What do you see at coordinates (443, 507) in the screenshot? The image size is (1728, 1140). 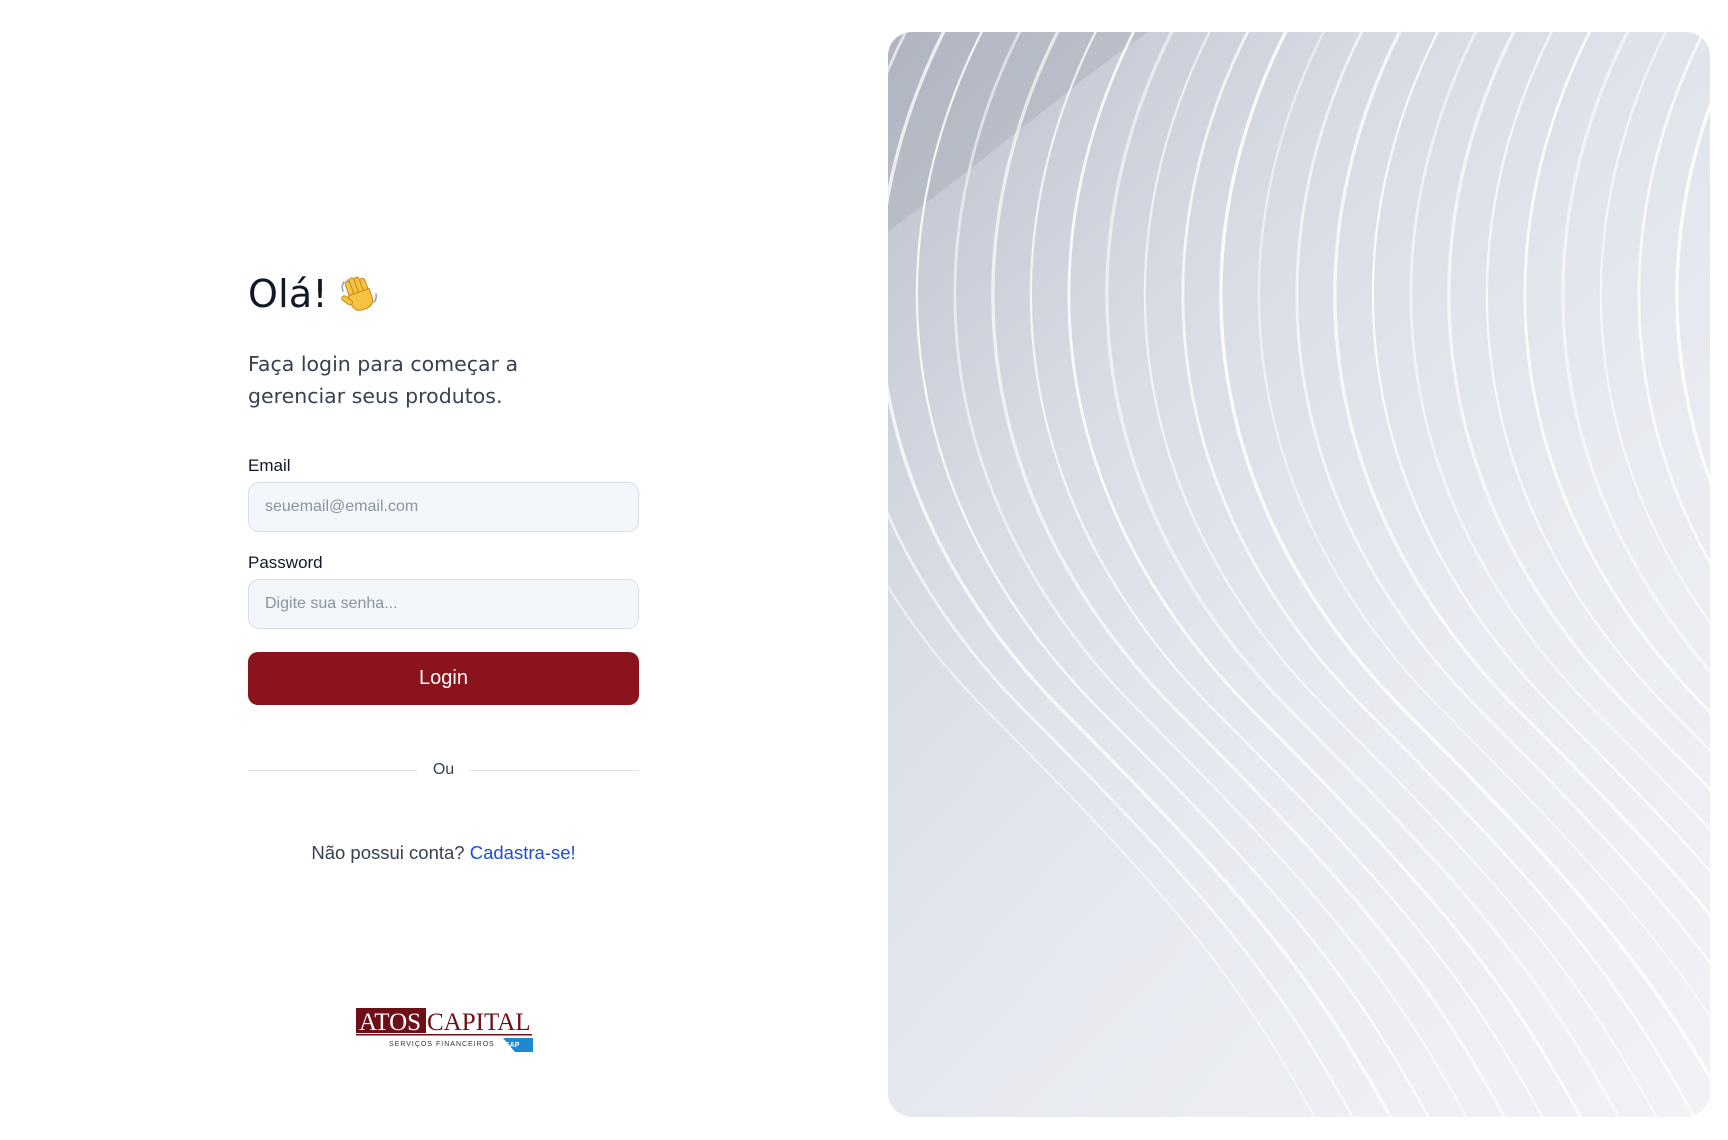 I see `email-field` at bounding box center [443, 507].